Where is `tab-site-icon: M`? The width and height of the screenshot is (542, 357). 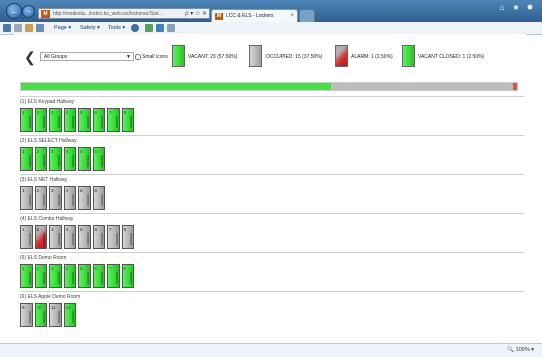 tab-site-icon: M is located at coordinates (219, 16).